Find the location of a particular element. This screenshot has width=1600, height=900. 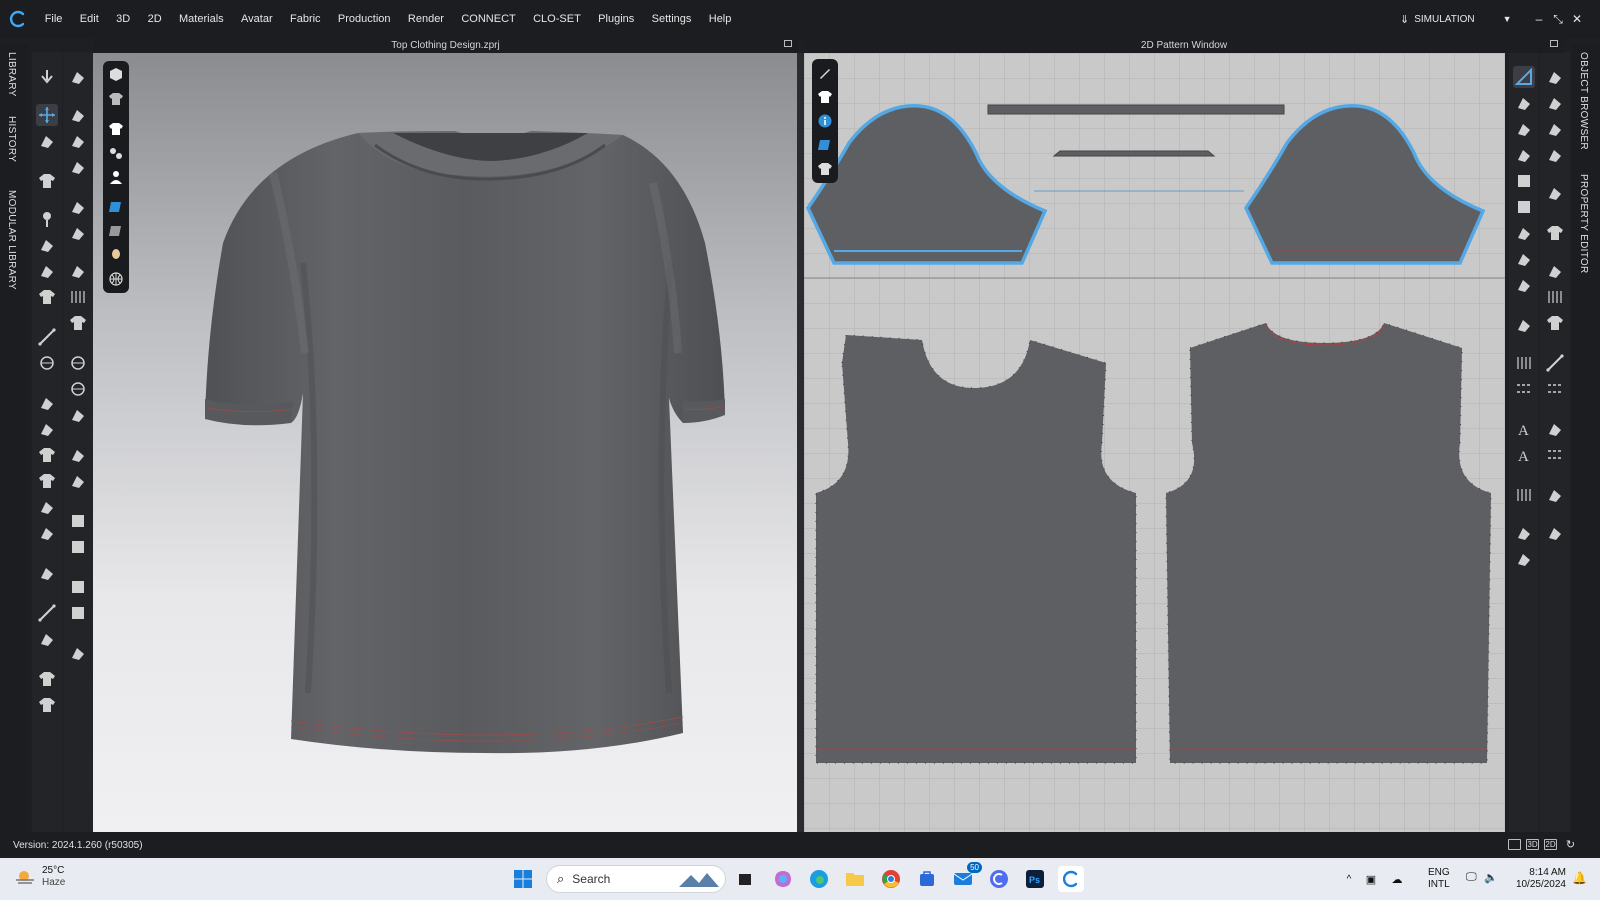

graphic-tool-icon is located at coordinates (78, 389).